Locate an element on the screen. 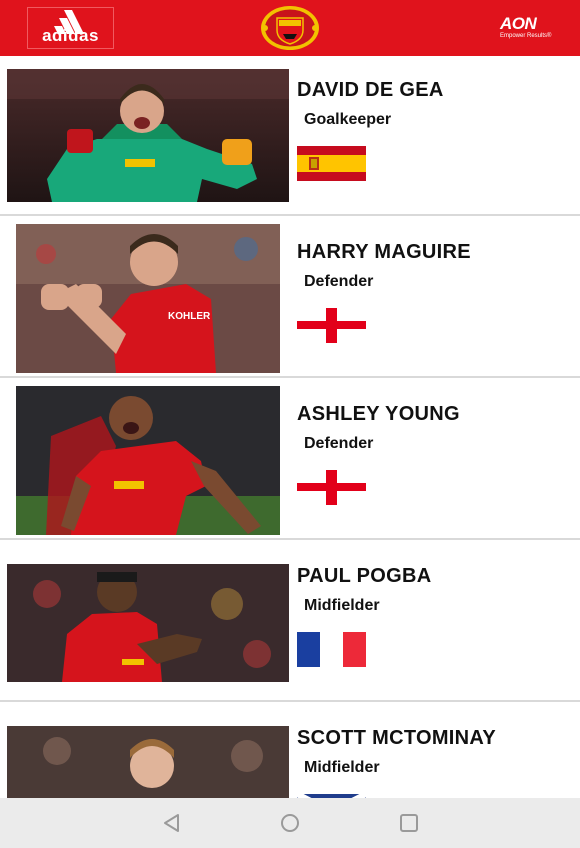 The height and width of the screenshot is (848, 580). france-flag-icon is located at coordinates (331, 649).